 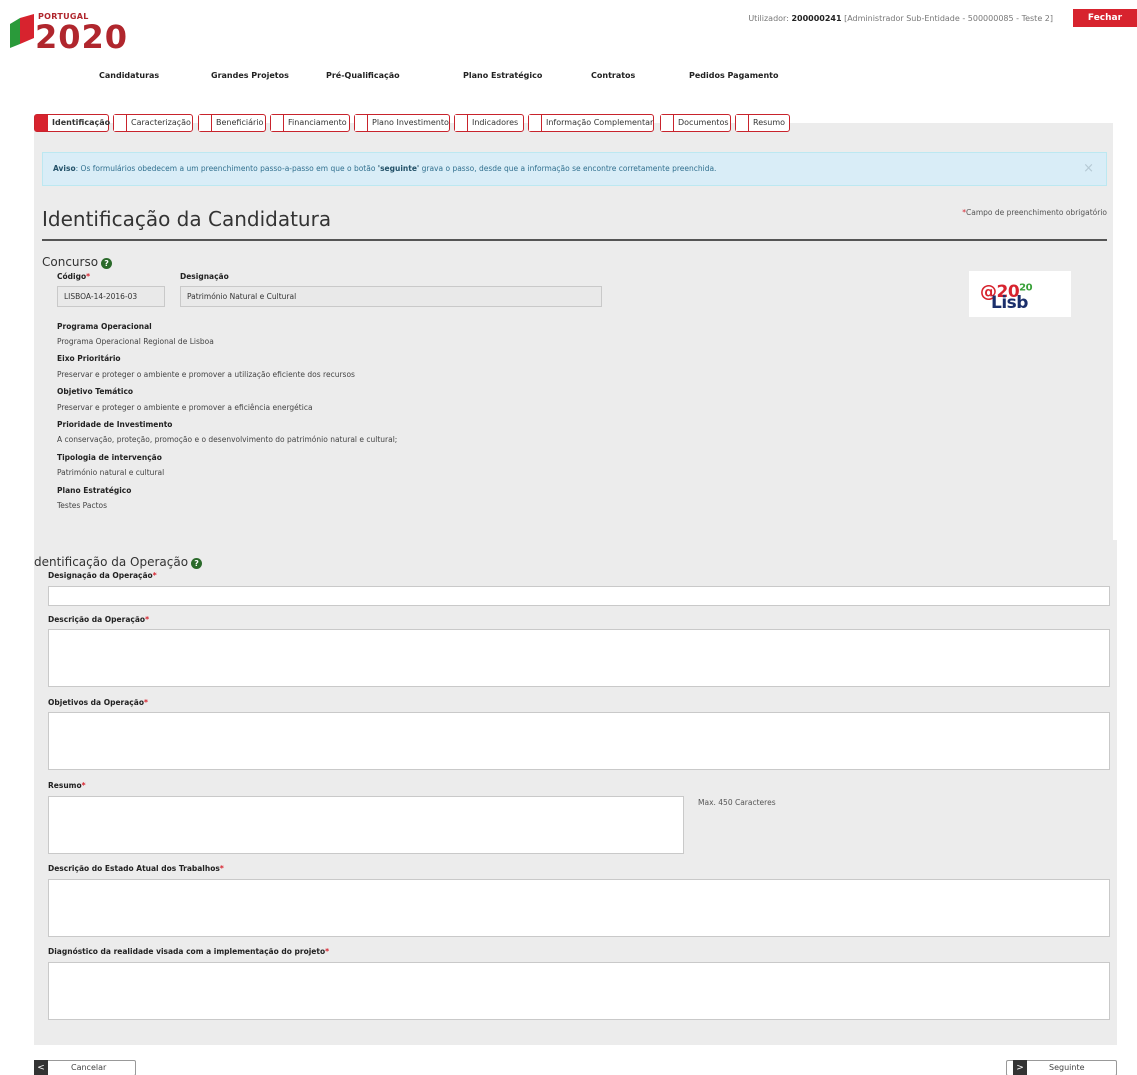 I want to click on detail-label: Tipologia de intervenção, so click(x=109, y=457).